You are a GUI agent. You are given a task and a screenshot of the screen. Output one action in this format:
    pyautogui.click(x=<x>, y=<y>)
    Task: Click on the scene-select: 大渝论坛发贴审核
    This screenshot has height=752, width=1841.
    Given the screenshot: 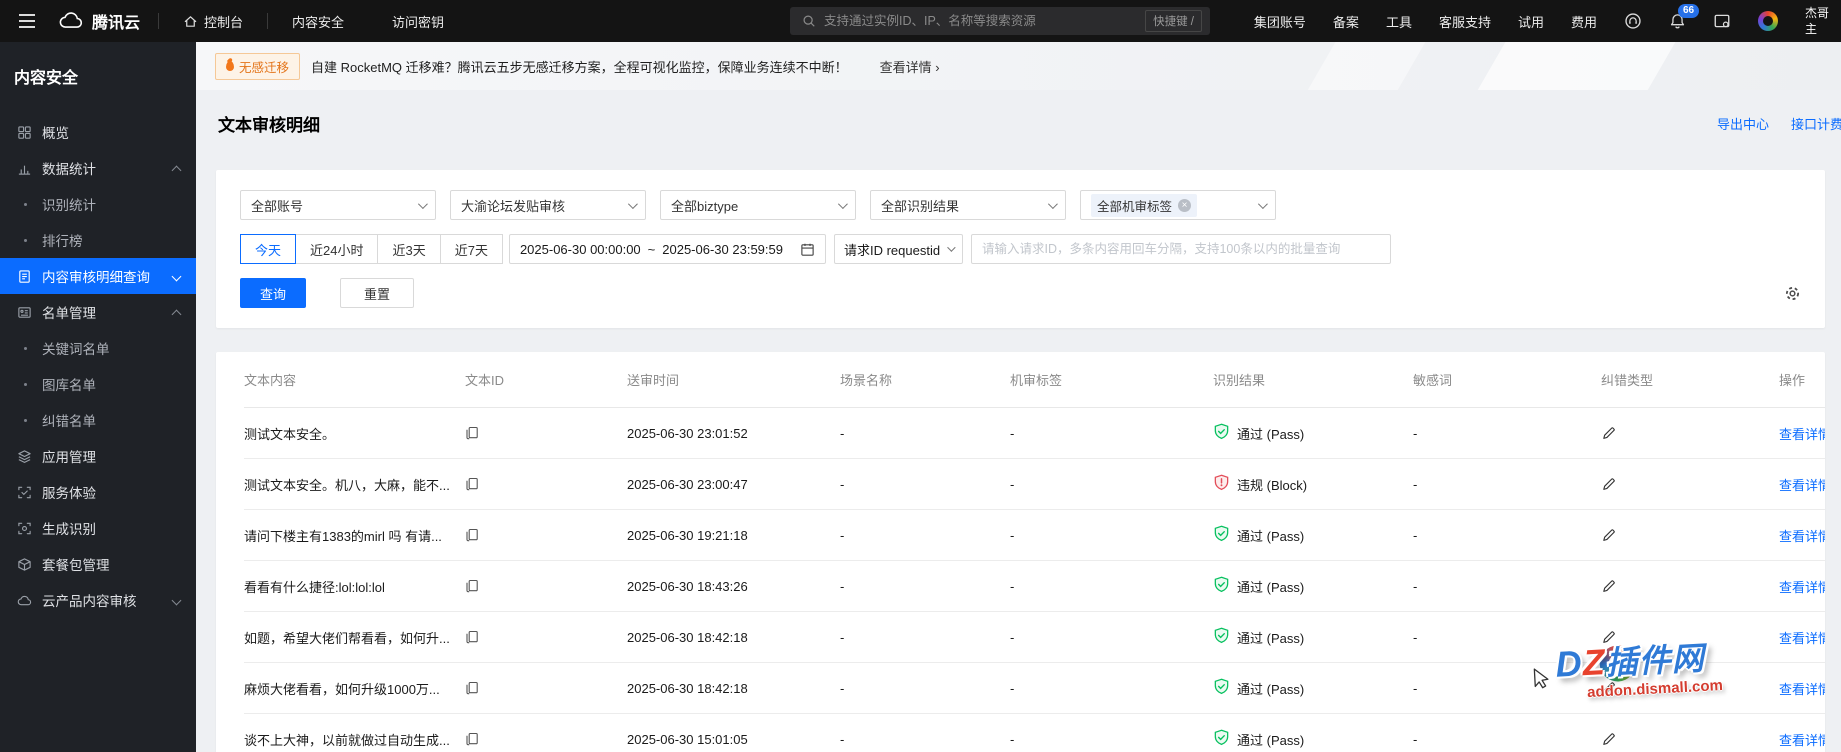 What is the action you would take?
    pyautogui.click(x=548, y=205)
    